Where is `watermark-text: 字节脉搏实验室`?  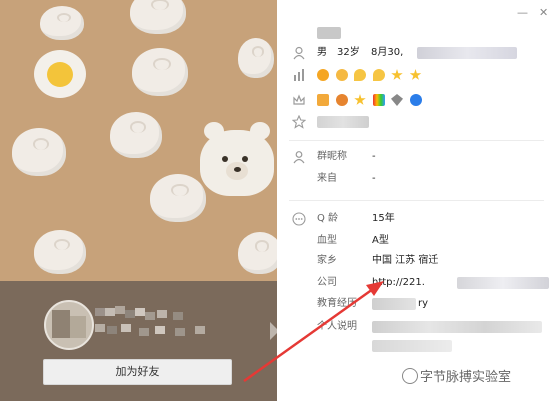
watermark-text: 字节脉搏实验室 is located at coordinates (466, 377).